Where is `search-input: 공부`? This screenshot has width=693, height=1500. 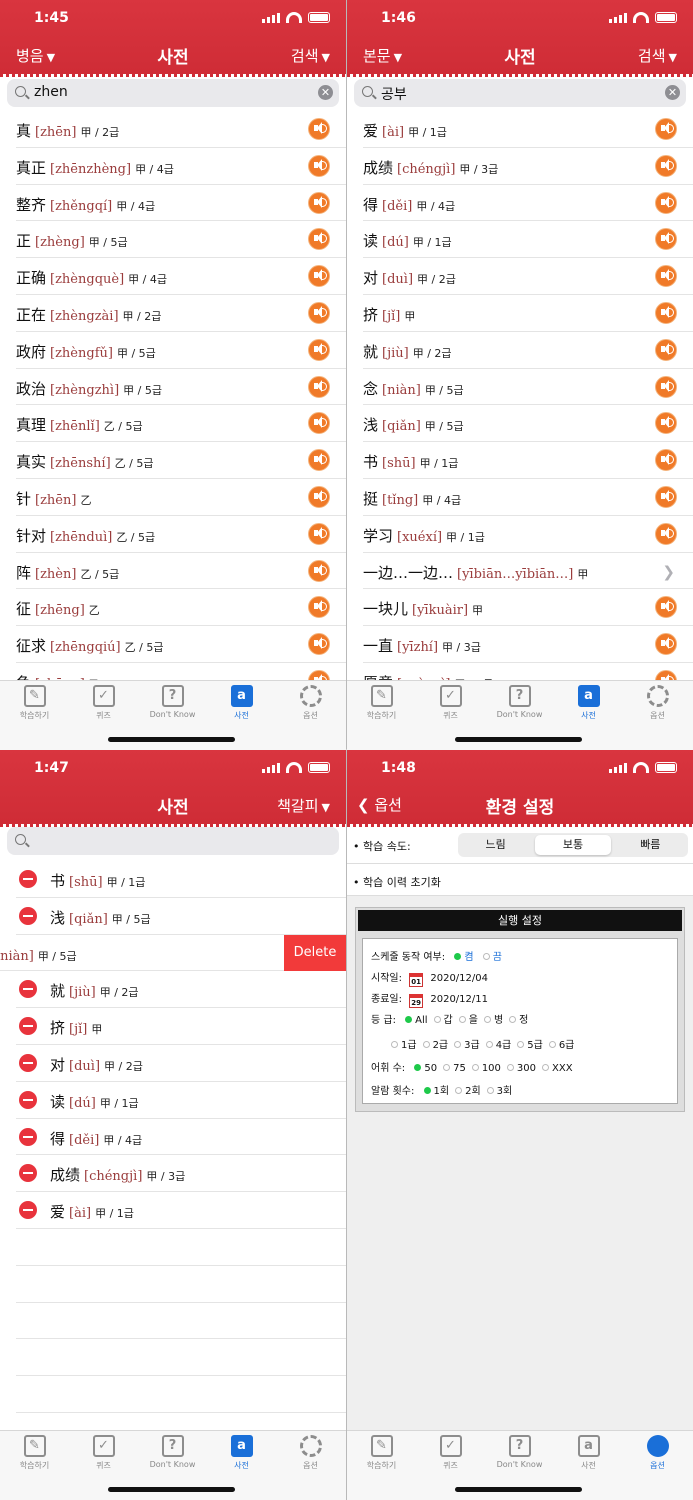
search-input: 공부 is located at coordinates (394, 94).